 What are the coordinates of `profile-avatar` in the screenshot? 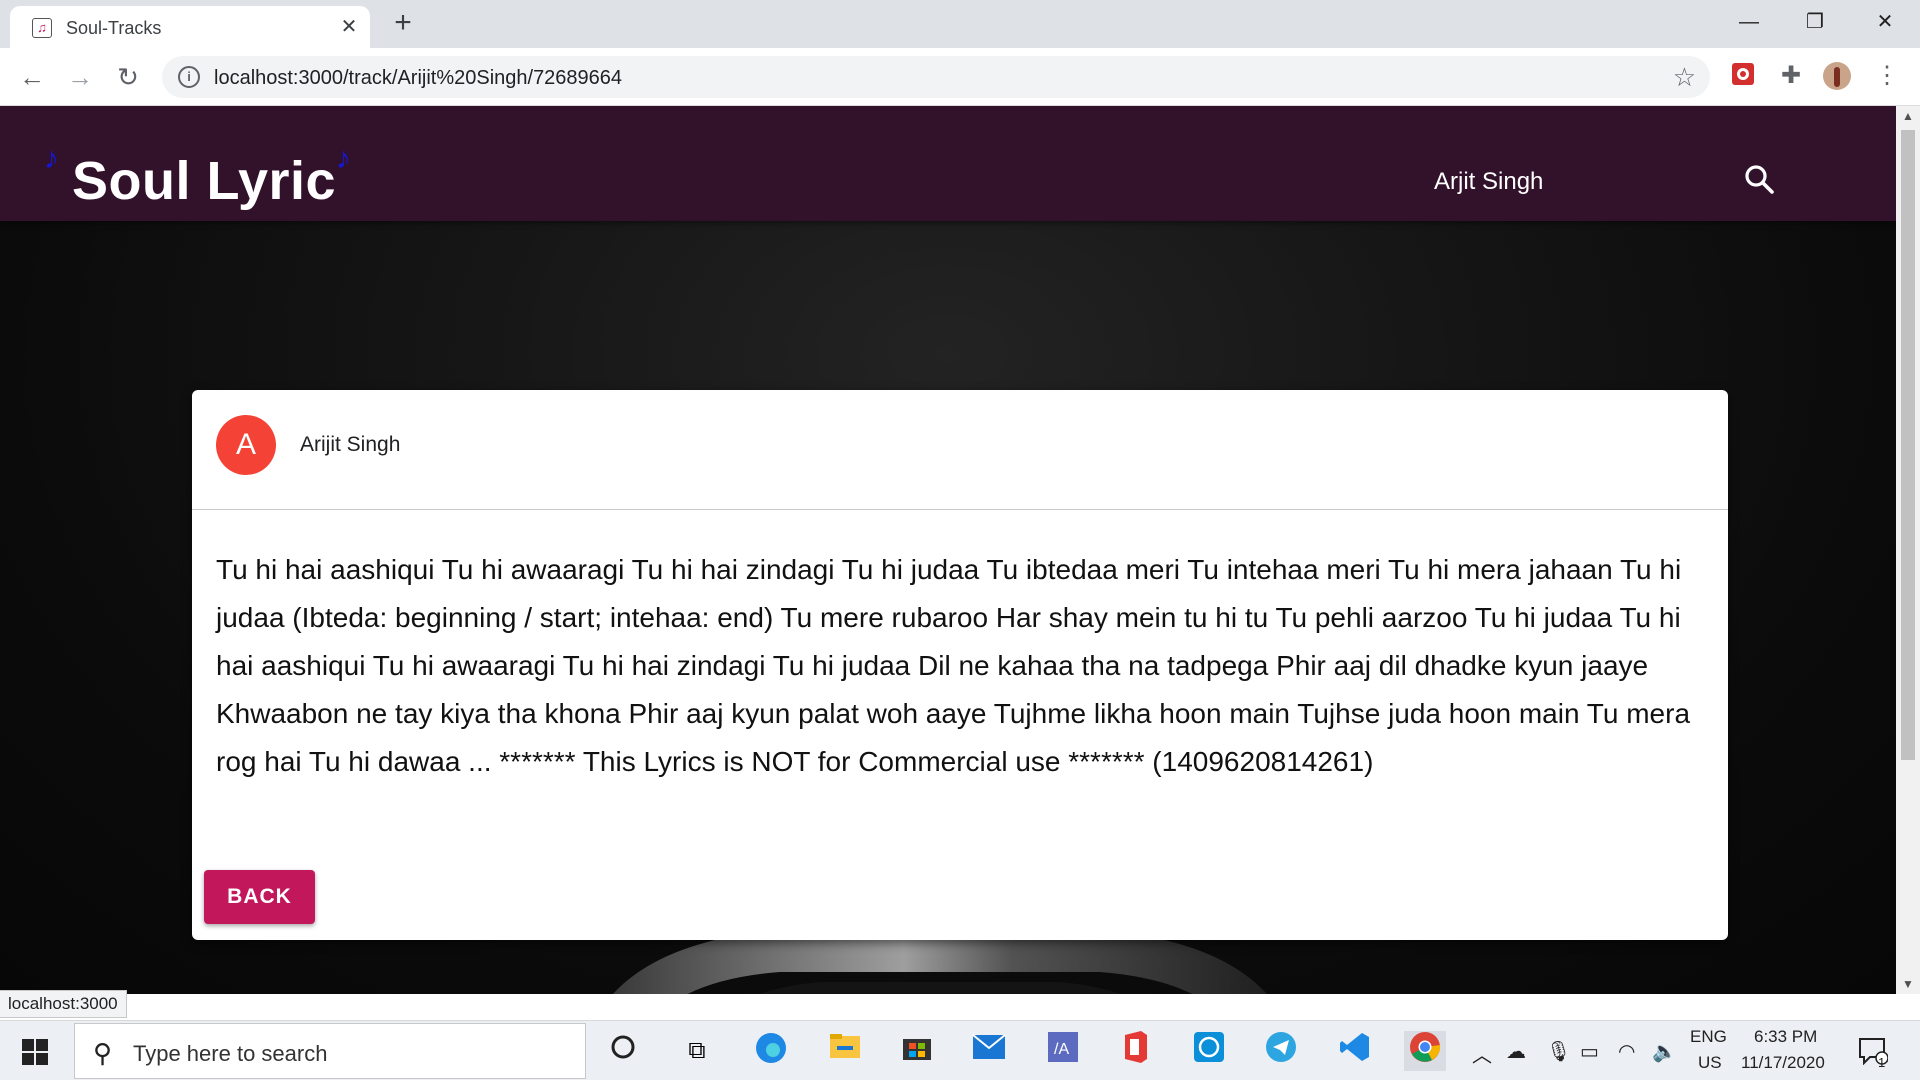 It's located at (1837, 76).